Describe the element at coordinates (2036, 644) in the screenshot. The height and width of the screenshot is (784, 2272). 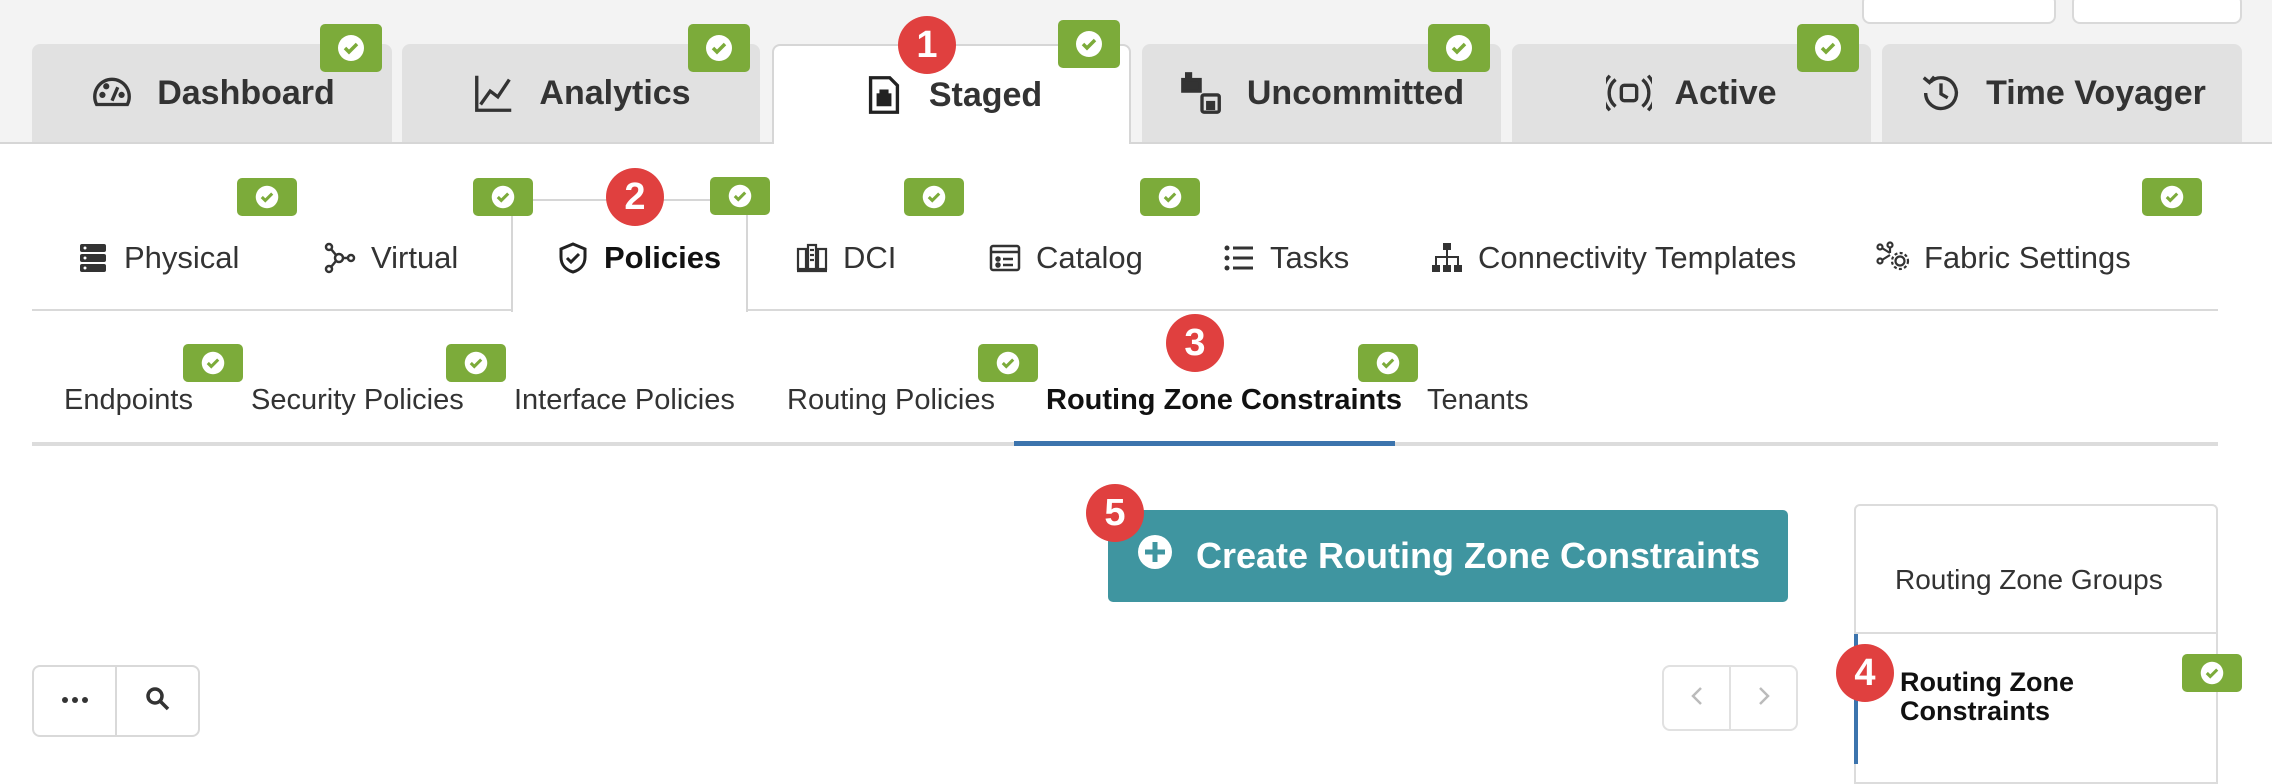
I see `side-panel` at that location.